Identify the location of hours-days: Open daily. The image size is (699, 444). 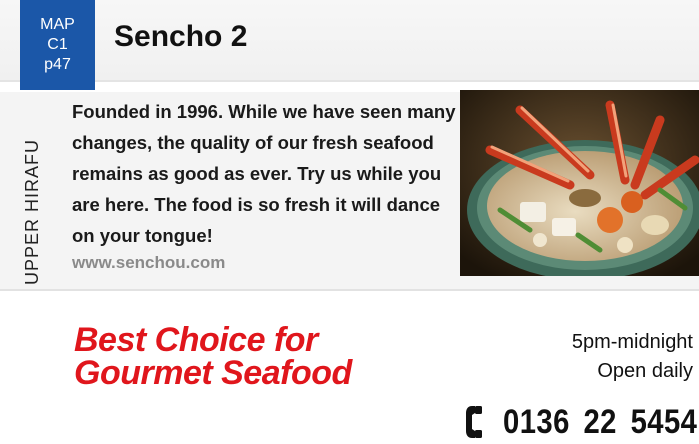
(645, 371).